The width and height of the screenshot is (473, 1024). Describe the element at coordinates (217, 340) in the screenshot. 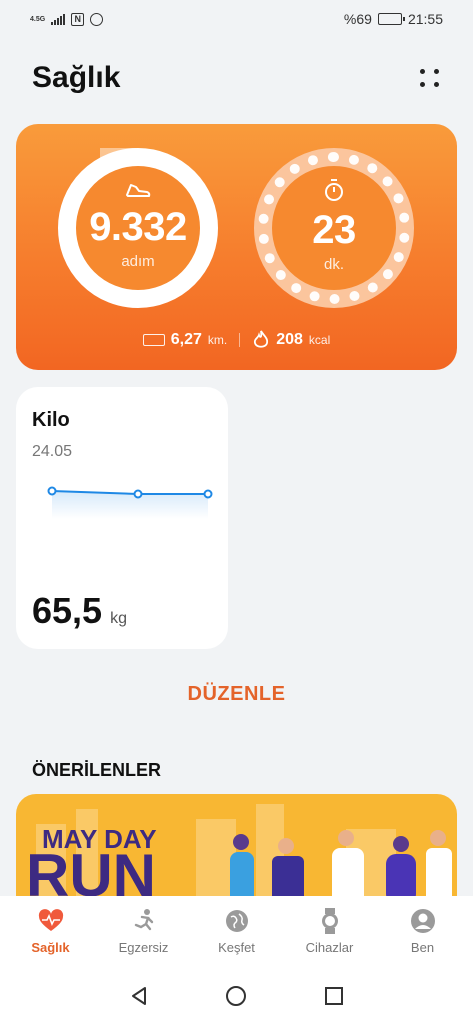

I see `distance-unit: km.` at that location.